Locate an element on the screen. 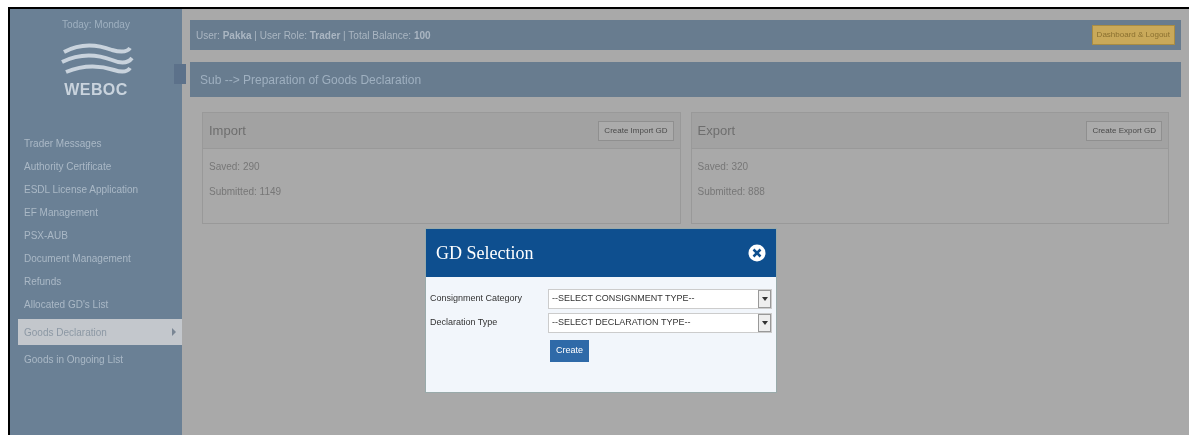 The height and width of the screenshot is (435, 1189). sidebar-item: Authority Certificate is located at coordinates (96, 166).